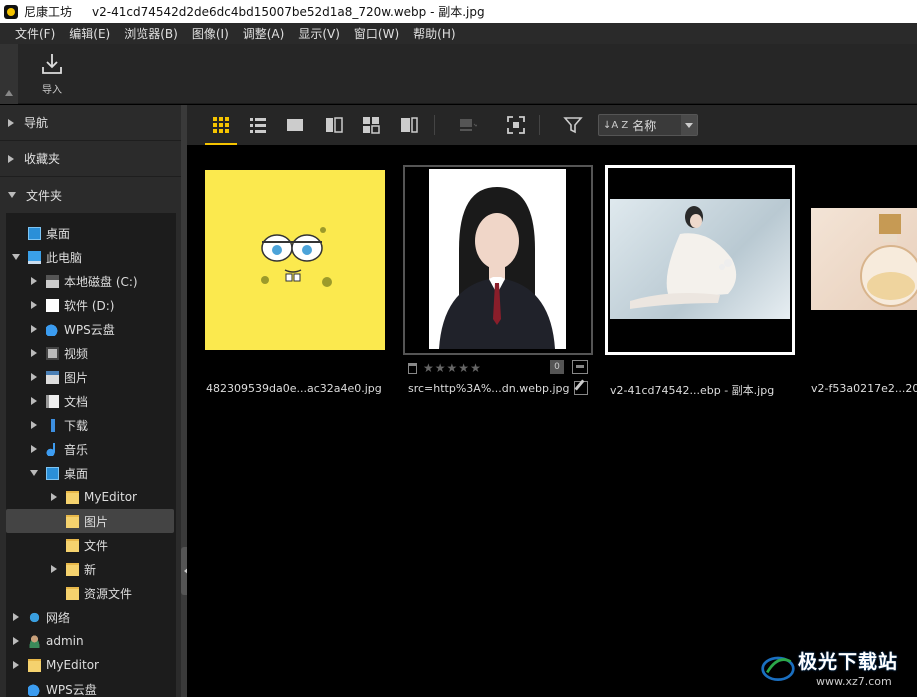 The image size is (917, 697). Describe the element at coordinates (90, 123) in the screenshot. I see `section-navigation: 导航` at that location.